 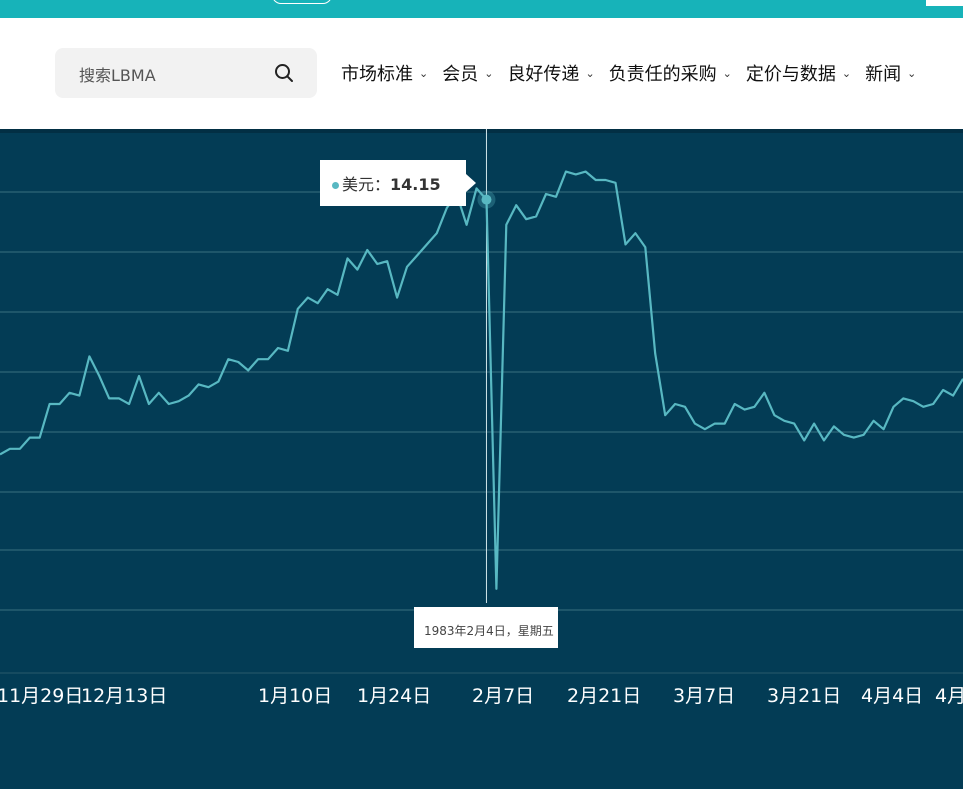 I want to click on nav-item-responsible-sourcing: 负责任的采购 ⌄, so click(x=670, y=73).